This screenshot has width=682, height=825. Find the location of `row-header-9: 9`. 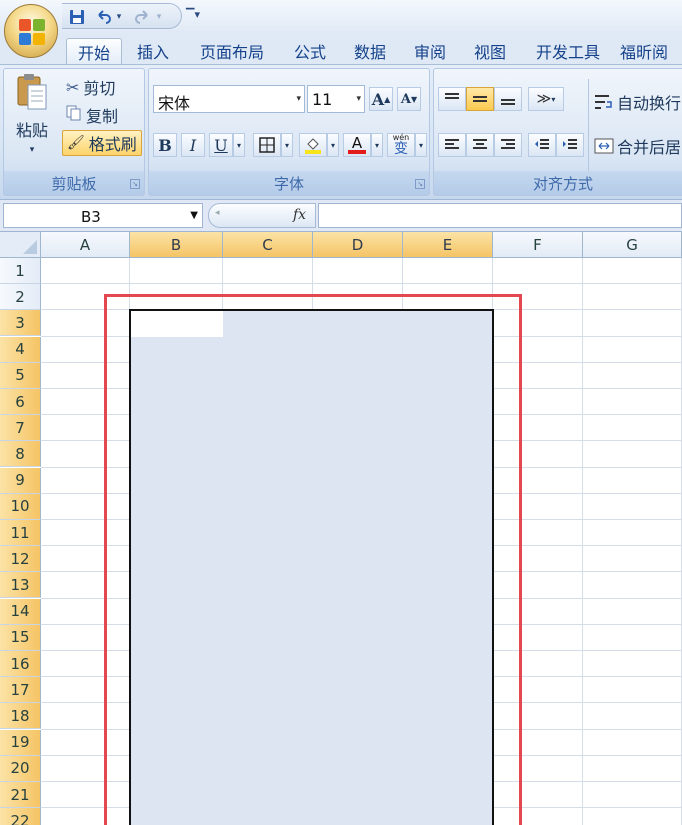

row-header-9: 9 is located at coordinates (20, 480).